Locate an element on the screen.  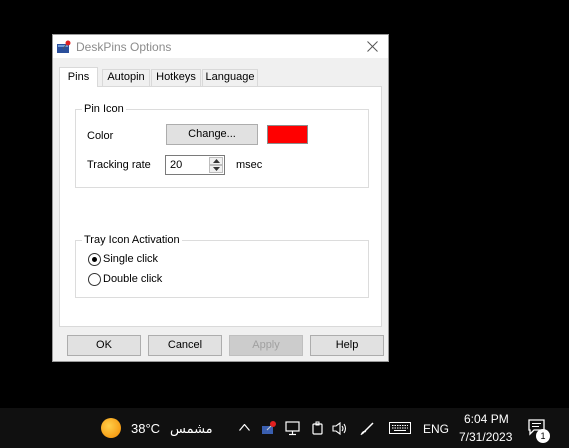
tracking-rate-label: Tracking rate is located at coordinates (119, 165).